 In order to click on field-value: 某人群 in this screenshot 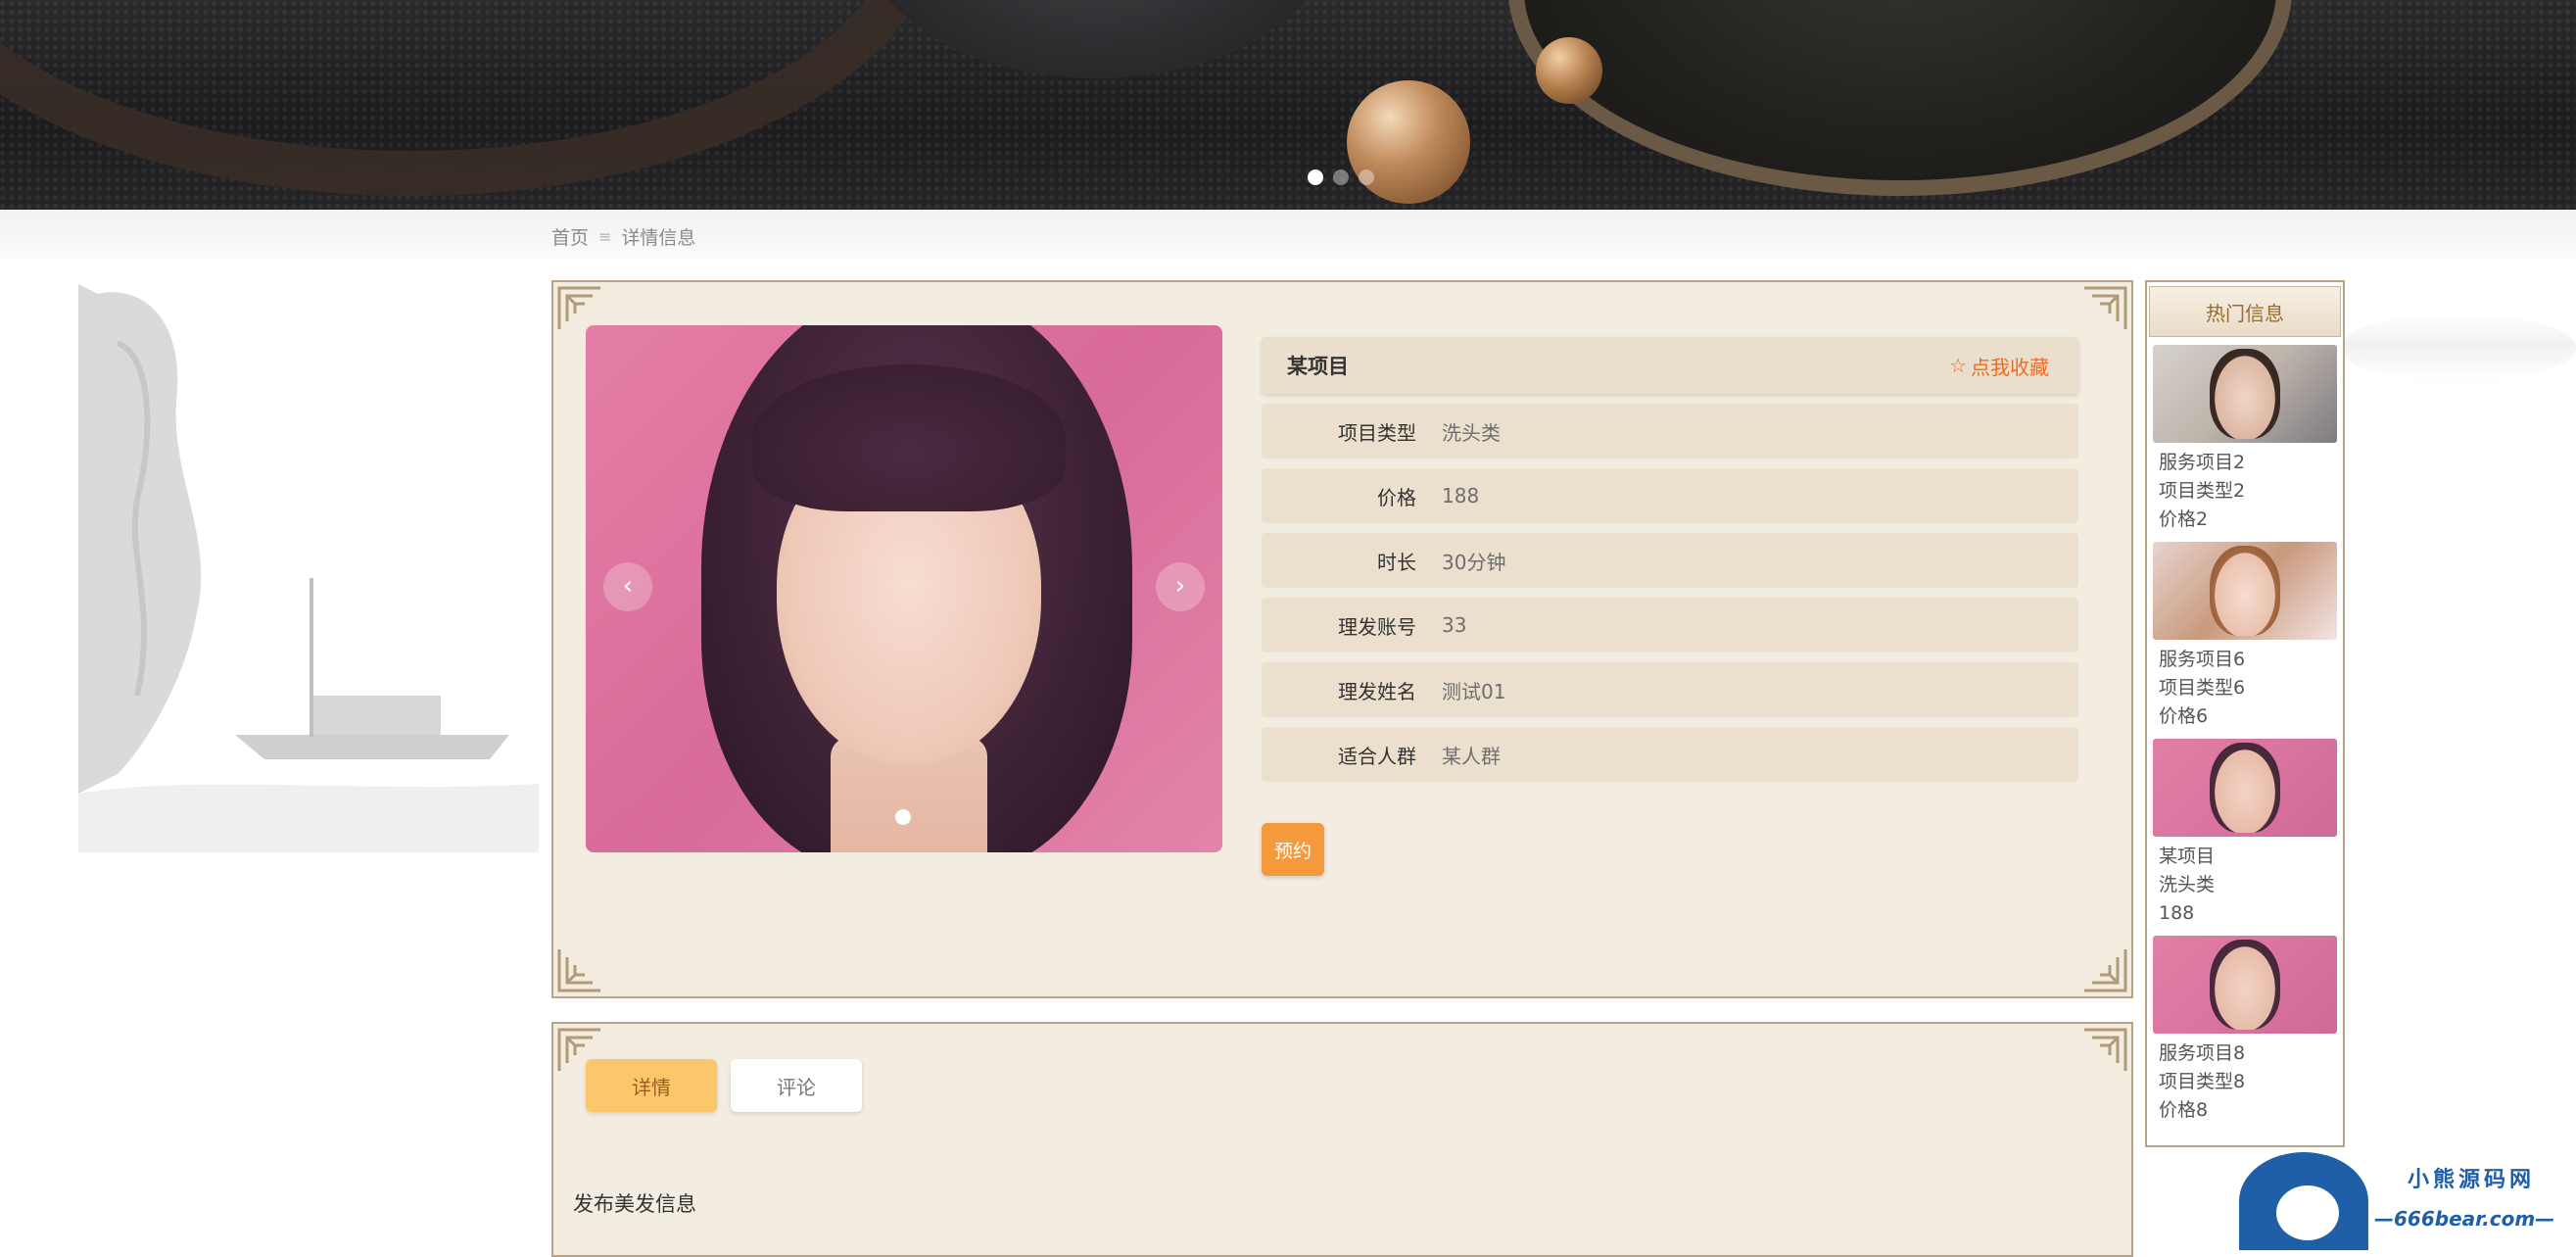, I will do `click(1471, 756)`.